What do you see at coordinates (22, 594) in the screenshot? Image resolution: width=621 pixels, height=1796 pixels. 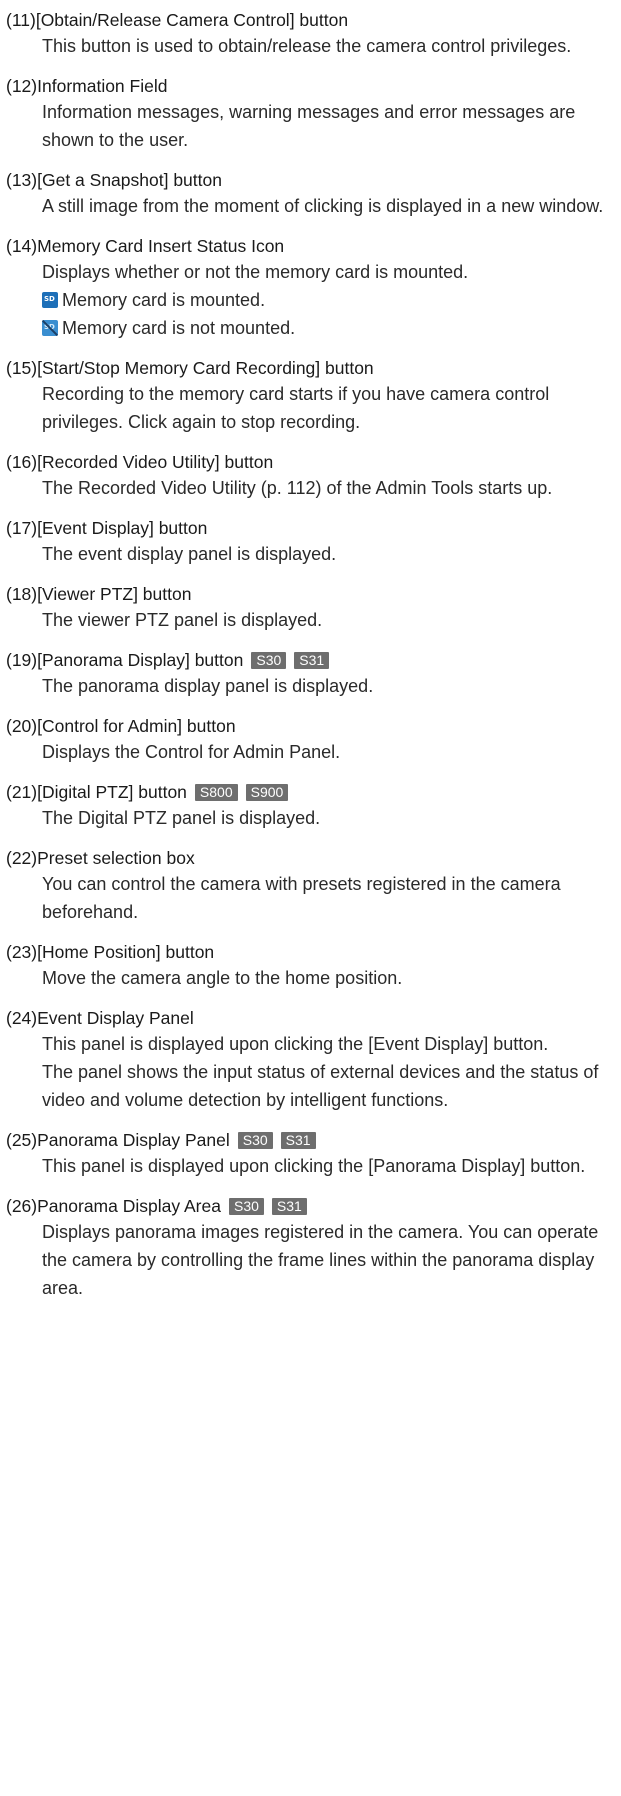 I see `item-number: (18)` at bounding box center [22, 594].